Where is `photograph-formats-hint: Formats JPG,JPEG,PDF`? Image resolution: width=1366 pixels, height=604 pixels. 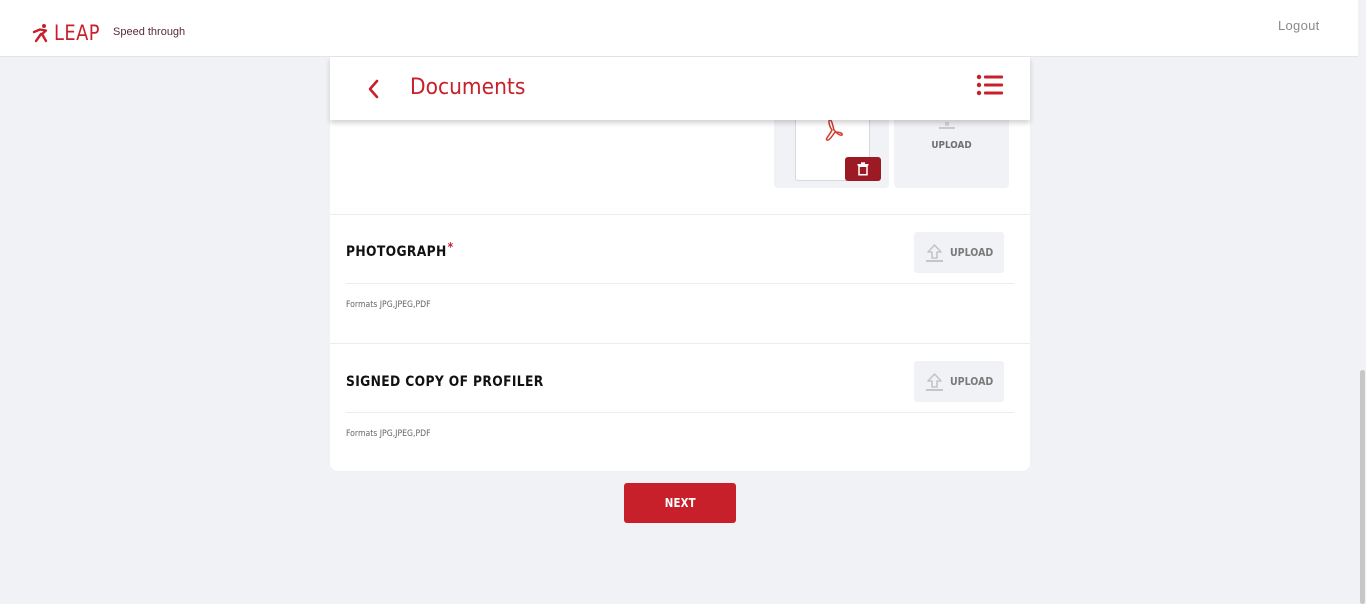
photograph-formats-hint: Formats JPG,JPEG,PDF is located at coordinates (388, 305).